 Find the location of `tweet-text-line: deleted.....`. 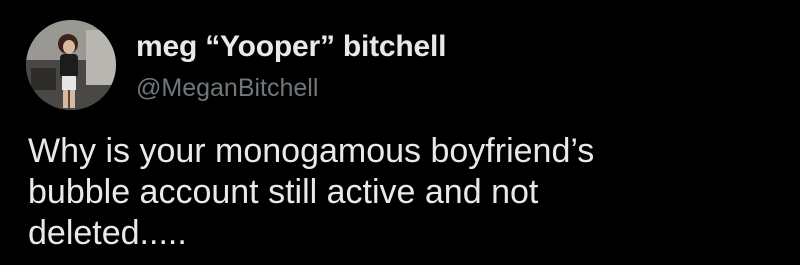

tweet-text-line: deleted..... is located at coordinates (107, 233).